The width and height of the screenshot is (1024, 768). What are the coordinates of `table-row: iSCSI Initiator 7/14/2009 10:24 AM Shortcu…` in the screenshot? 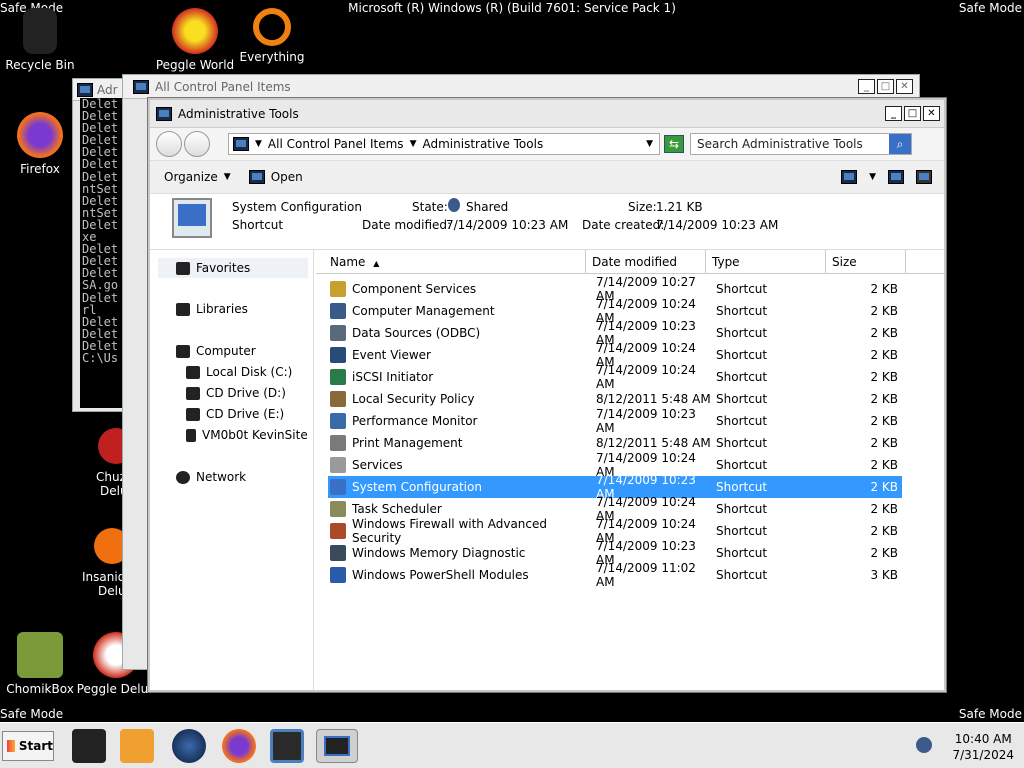 It's located at (615, 377).